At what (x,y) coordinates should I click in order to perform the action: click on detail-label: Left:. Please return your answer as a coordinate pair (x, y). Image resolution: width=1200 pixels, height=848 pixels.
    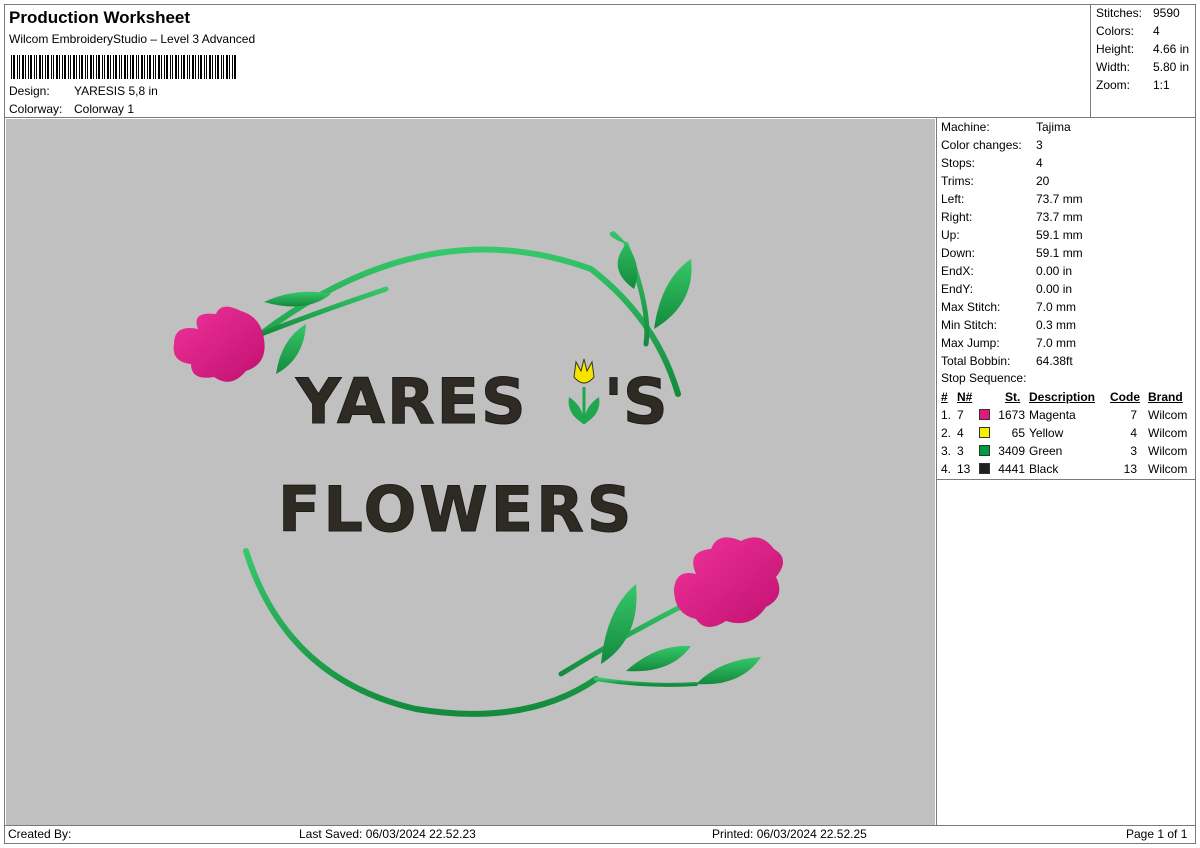
    Looking at the image, I should click on (953, 199).